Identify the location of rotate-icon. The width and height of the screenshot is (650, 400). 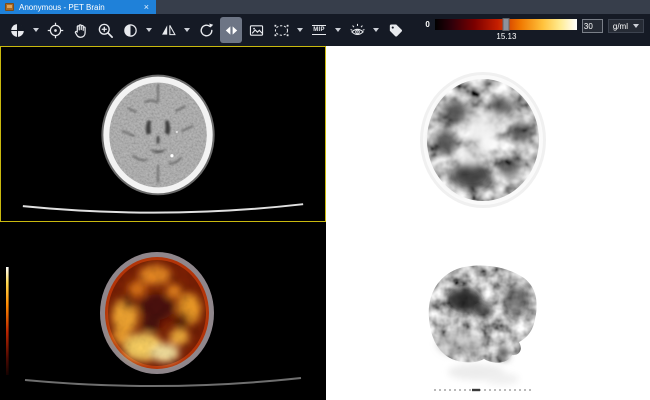
(206, 29).